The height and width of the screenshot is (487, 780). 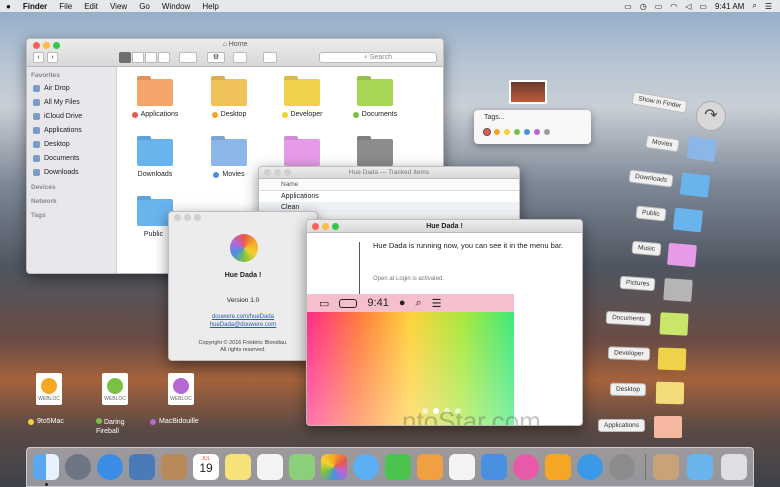 I want to click on list-view-button, so click(x=138, y=57).